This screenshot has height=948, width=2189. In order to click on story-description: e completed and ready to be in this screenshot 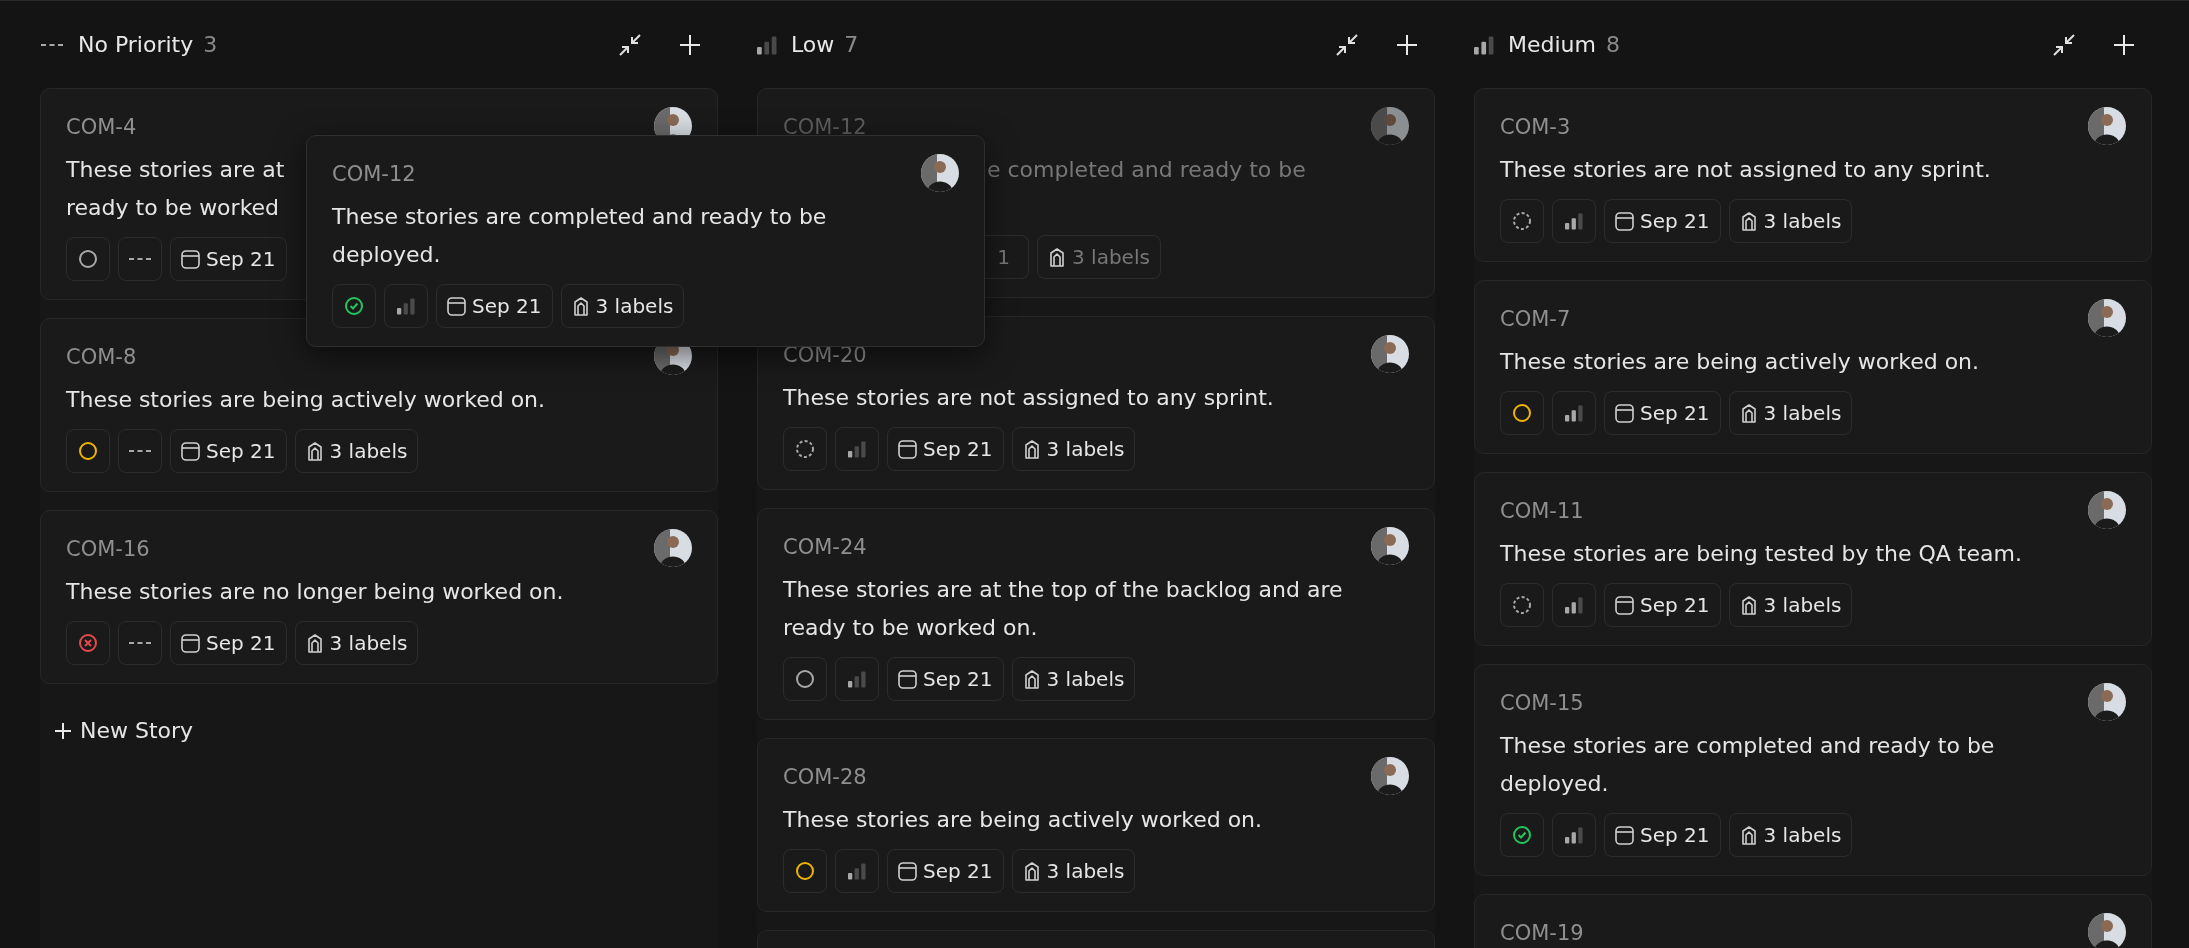, I will do `click(1146, 170)`.